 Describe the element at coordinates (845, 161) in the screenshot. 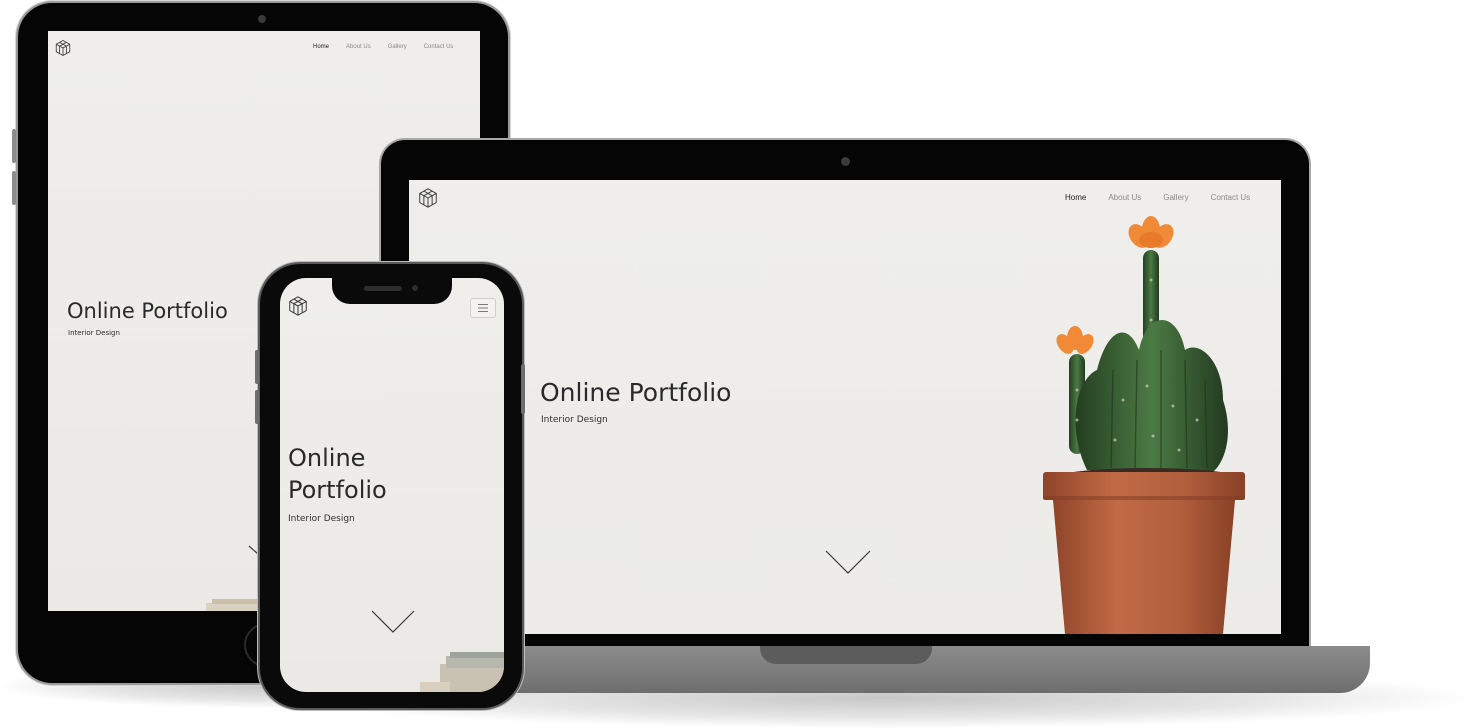

I see `laptop-camera` at that location.